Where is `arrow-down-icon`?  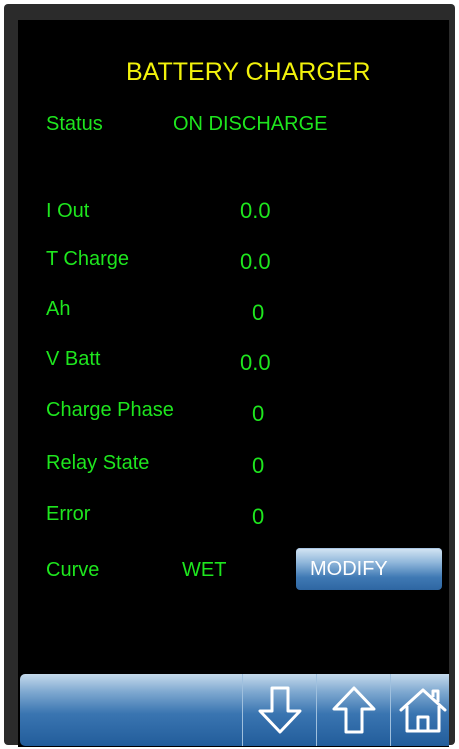 arrow-down-icon is located at coordinates (279, 710).